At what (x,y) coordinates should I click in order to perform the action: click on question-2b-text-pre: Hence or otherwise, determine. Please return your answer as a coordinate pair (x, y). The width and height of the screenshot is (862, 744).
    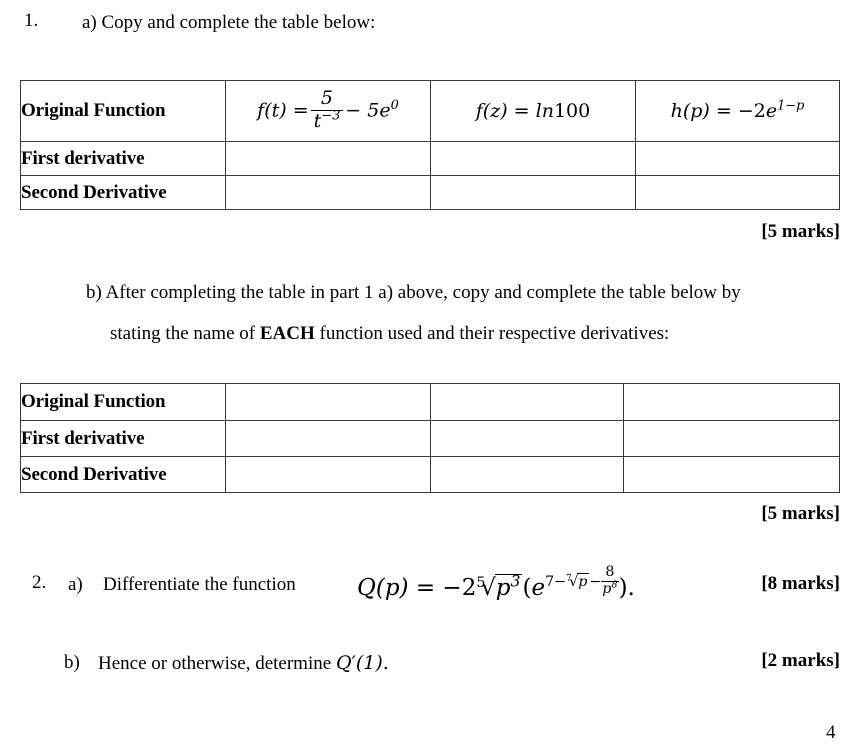
    Looking at the image, I should click on (217, 663).